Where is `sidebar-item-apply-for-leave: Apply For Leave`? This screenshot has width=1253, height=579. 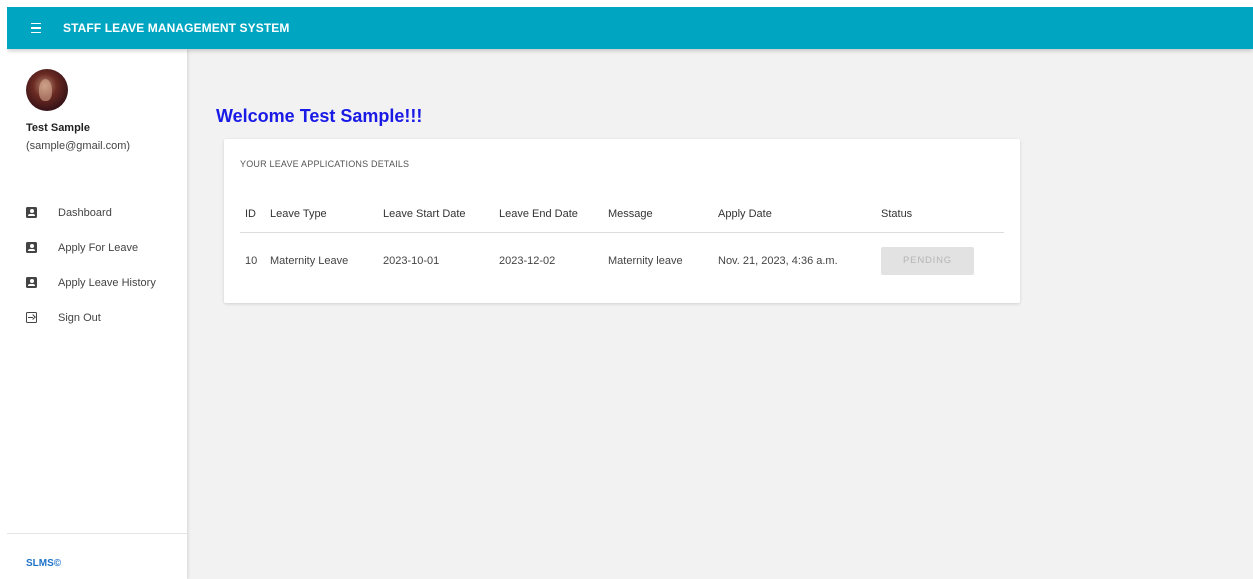 sidebar-item-apply-for-leave: Apply For Leave is located at coordinates (97, 247).